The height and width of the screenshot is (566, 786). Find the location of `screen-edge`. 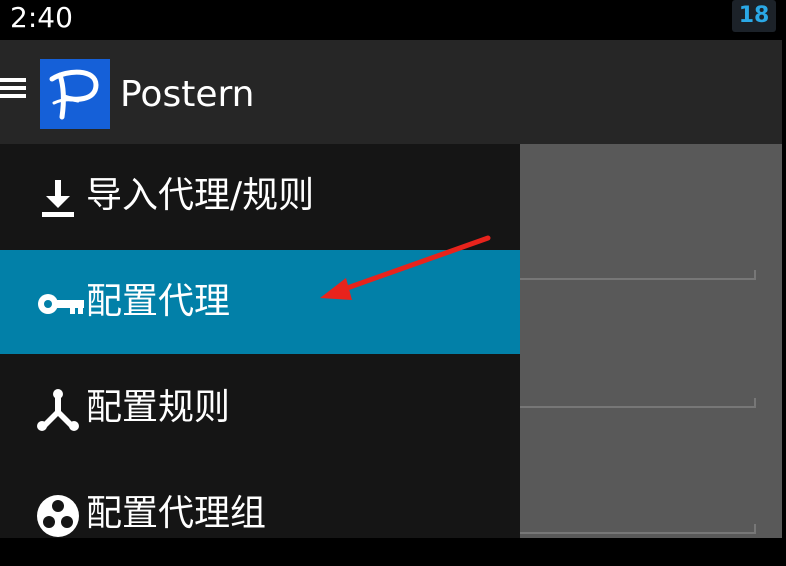

screen-edge is located at coordinates (784, 289).